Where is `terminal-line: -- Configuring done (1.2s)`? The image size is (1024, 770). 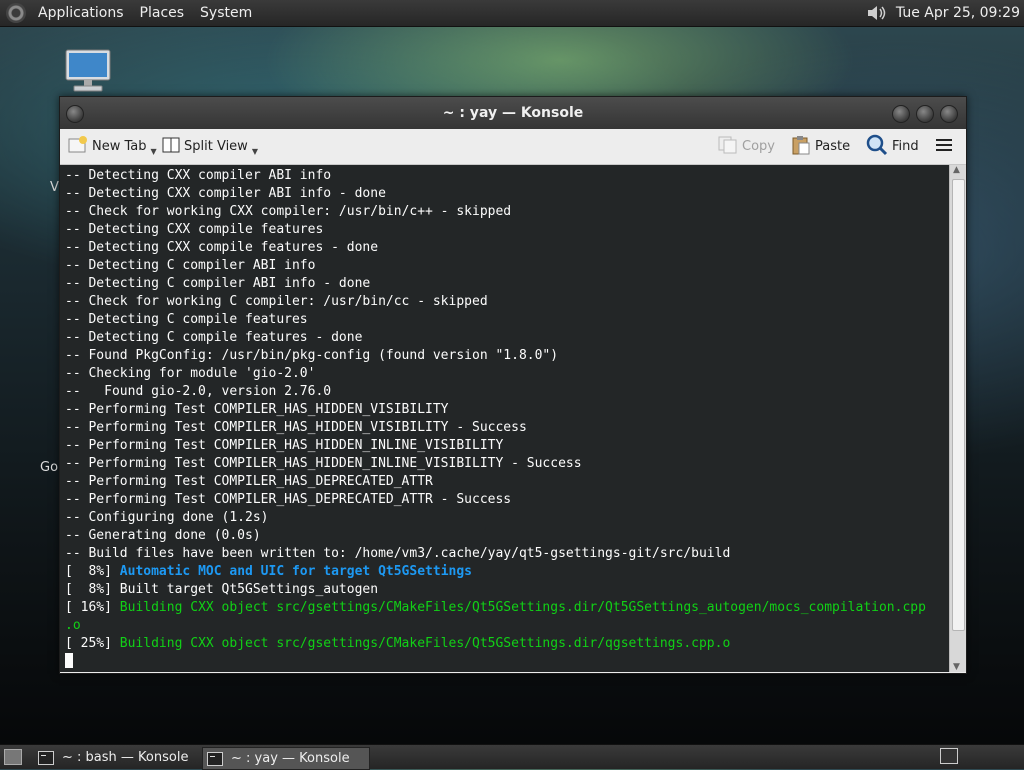
terminal-line: -- Configuring done (1.2s) is located at coordinates (507, 518).